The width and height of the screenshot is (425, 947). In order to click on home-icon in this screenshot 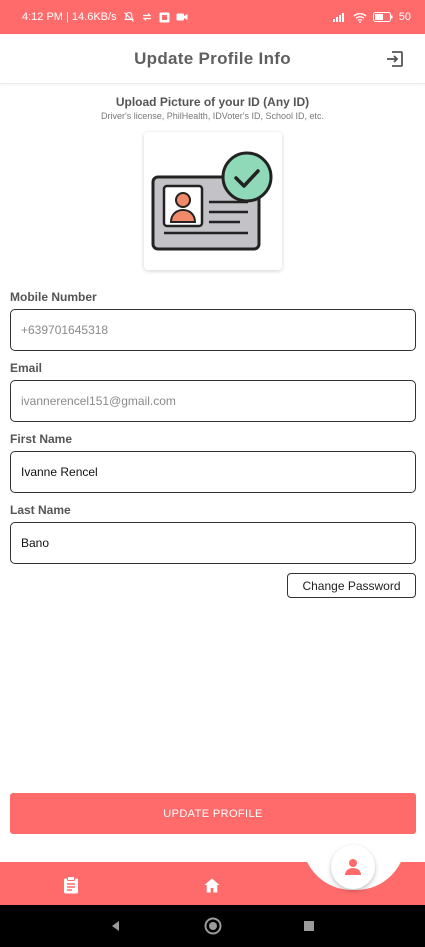, I will do `click(212, 885)`.